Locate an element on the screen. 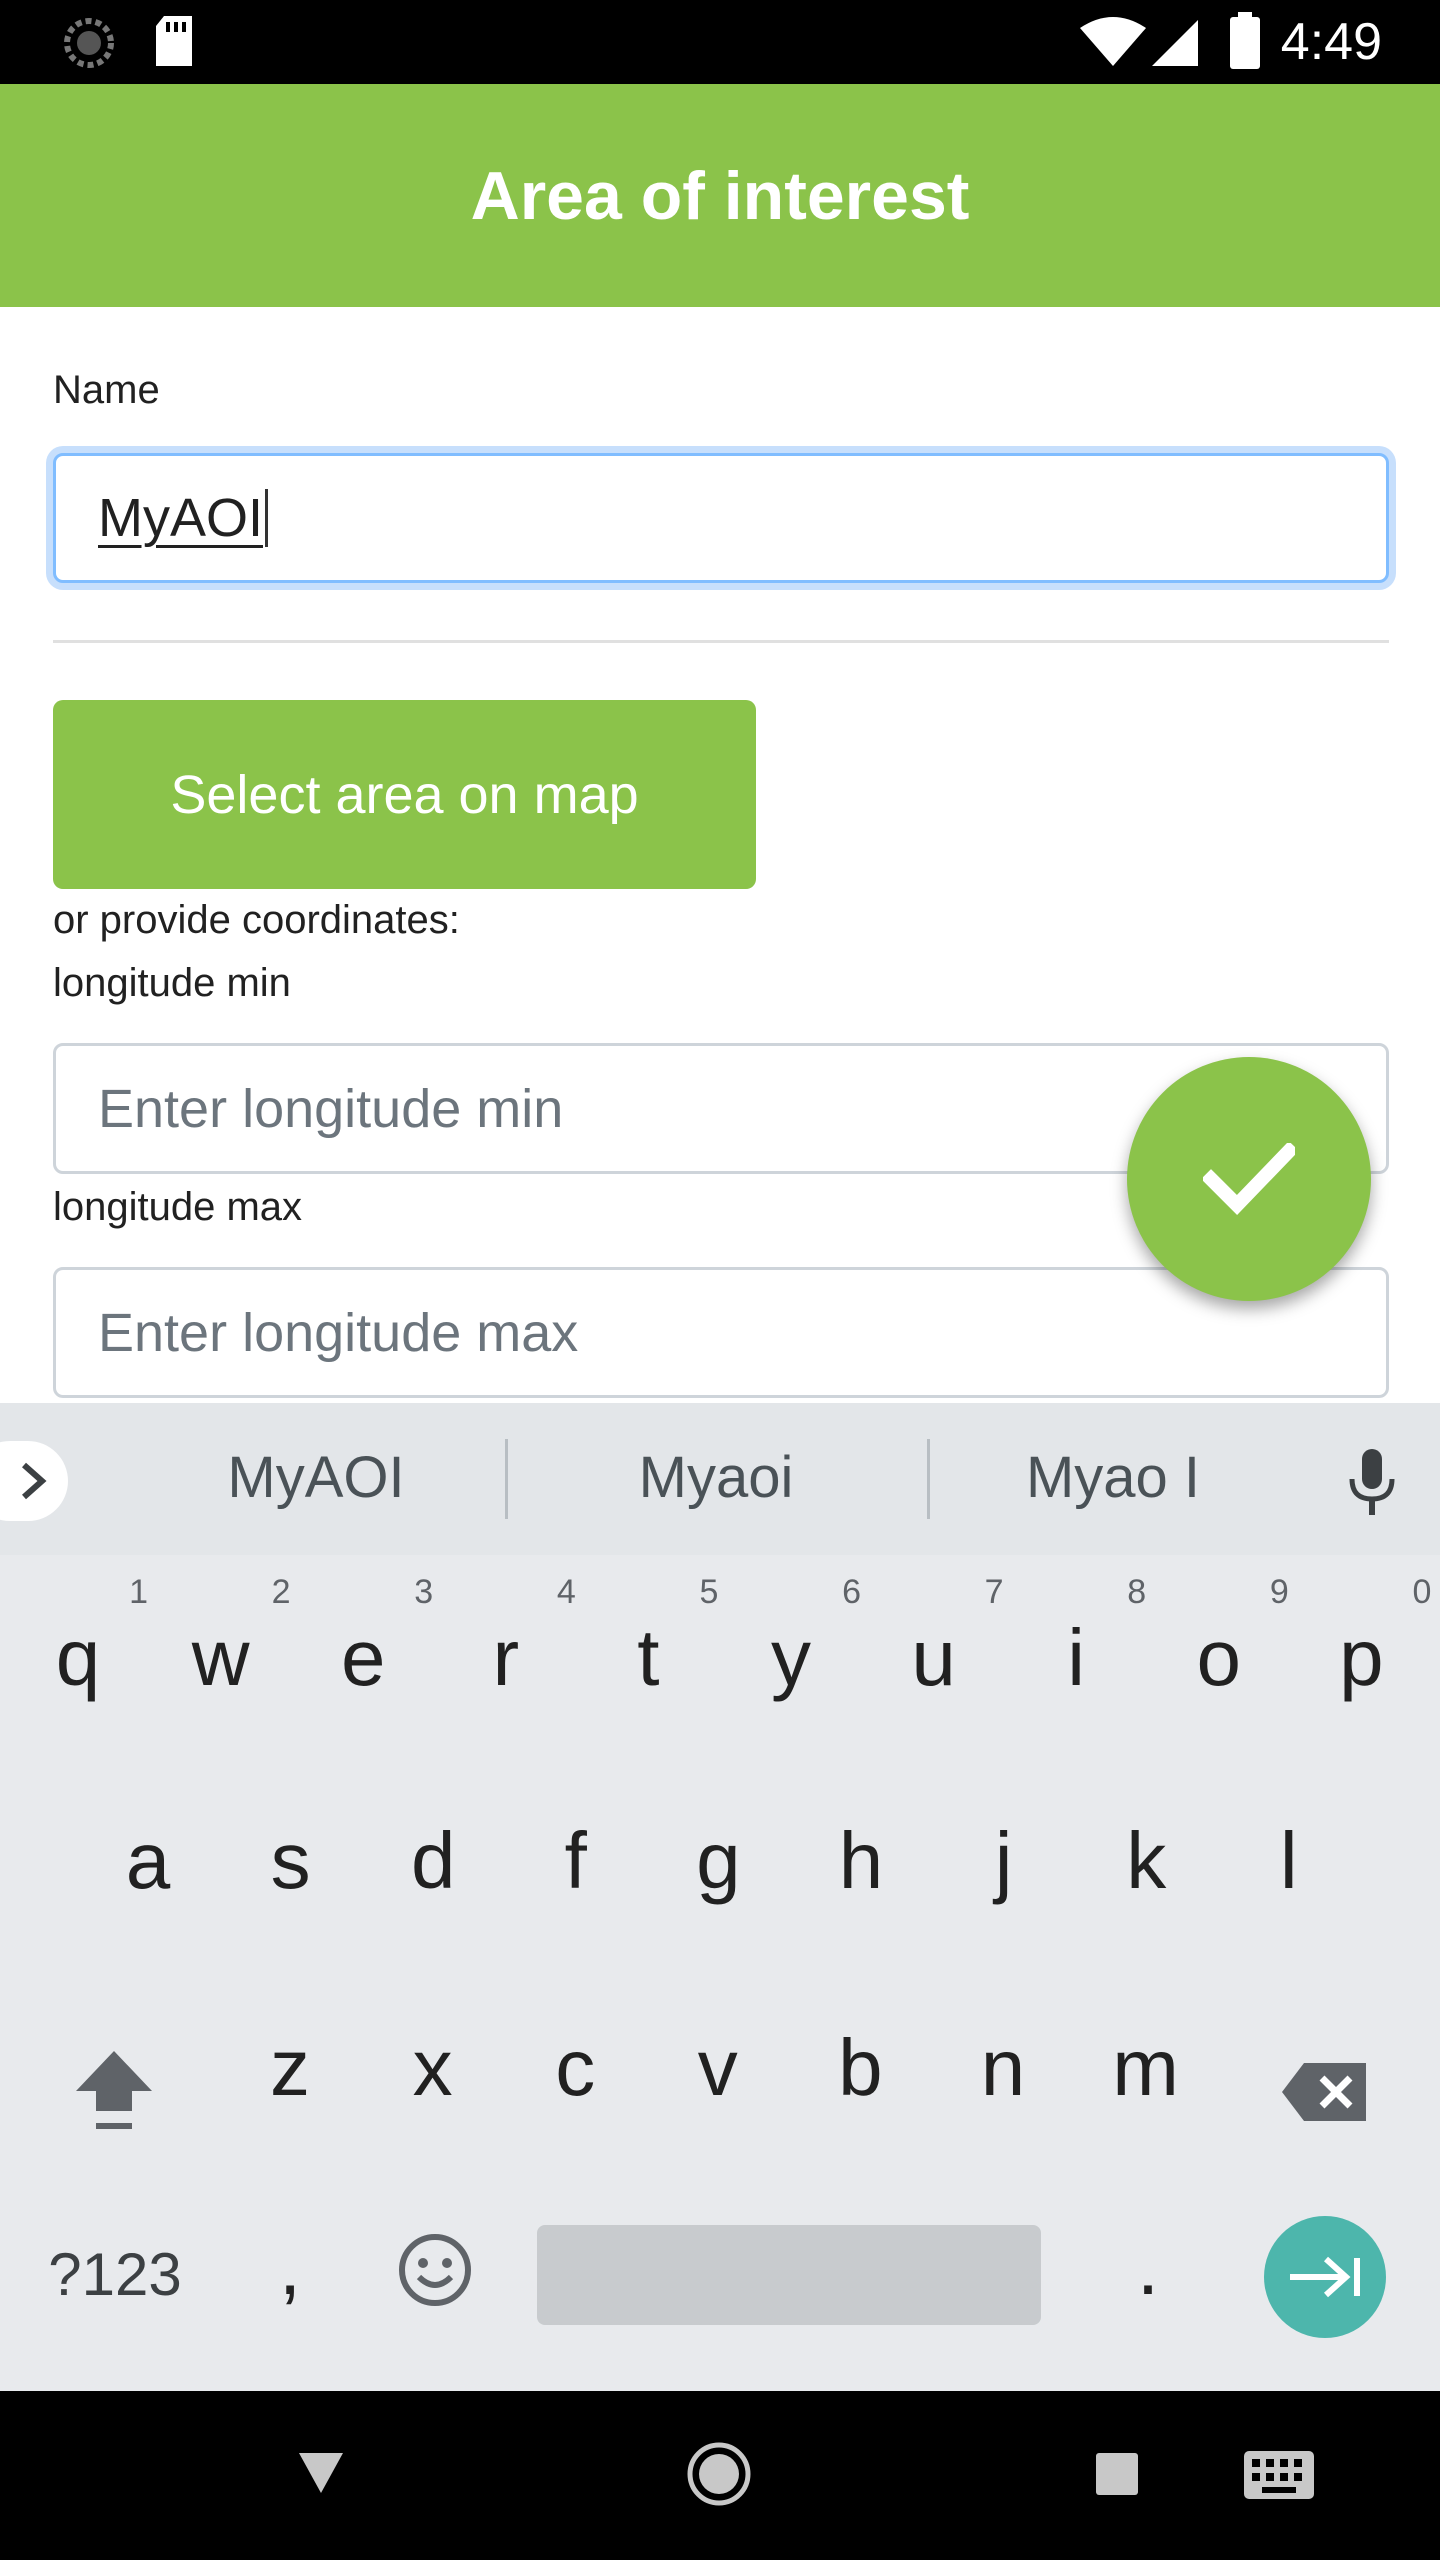 The image size is (1440, 2560). key-v: v is located at coordinates (718, 2068).